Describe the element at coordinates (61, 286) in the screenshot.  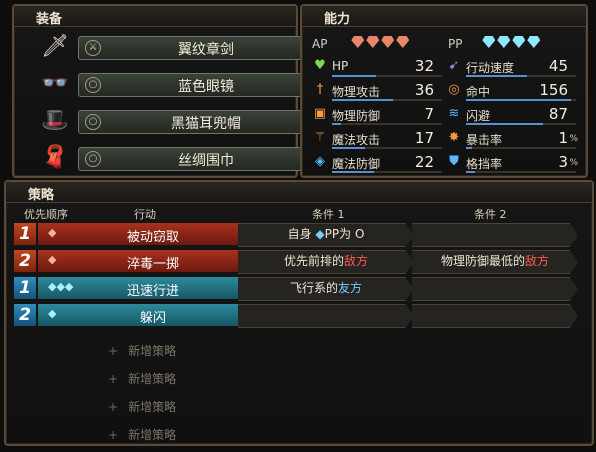
I see `cost-gem-icon: ◆◆◆` at that location.